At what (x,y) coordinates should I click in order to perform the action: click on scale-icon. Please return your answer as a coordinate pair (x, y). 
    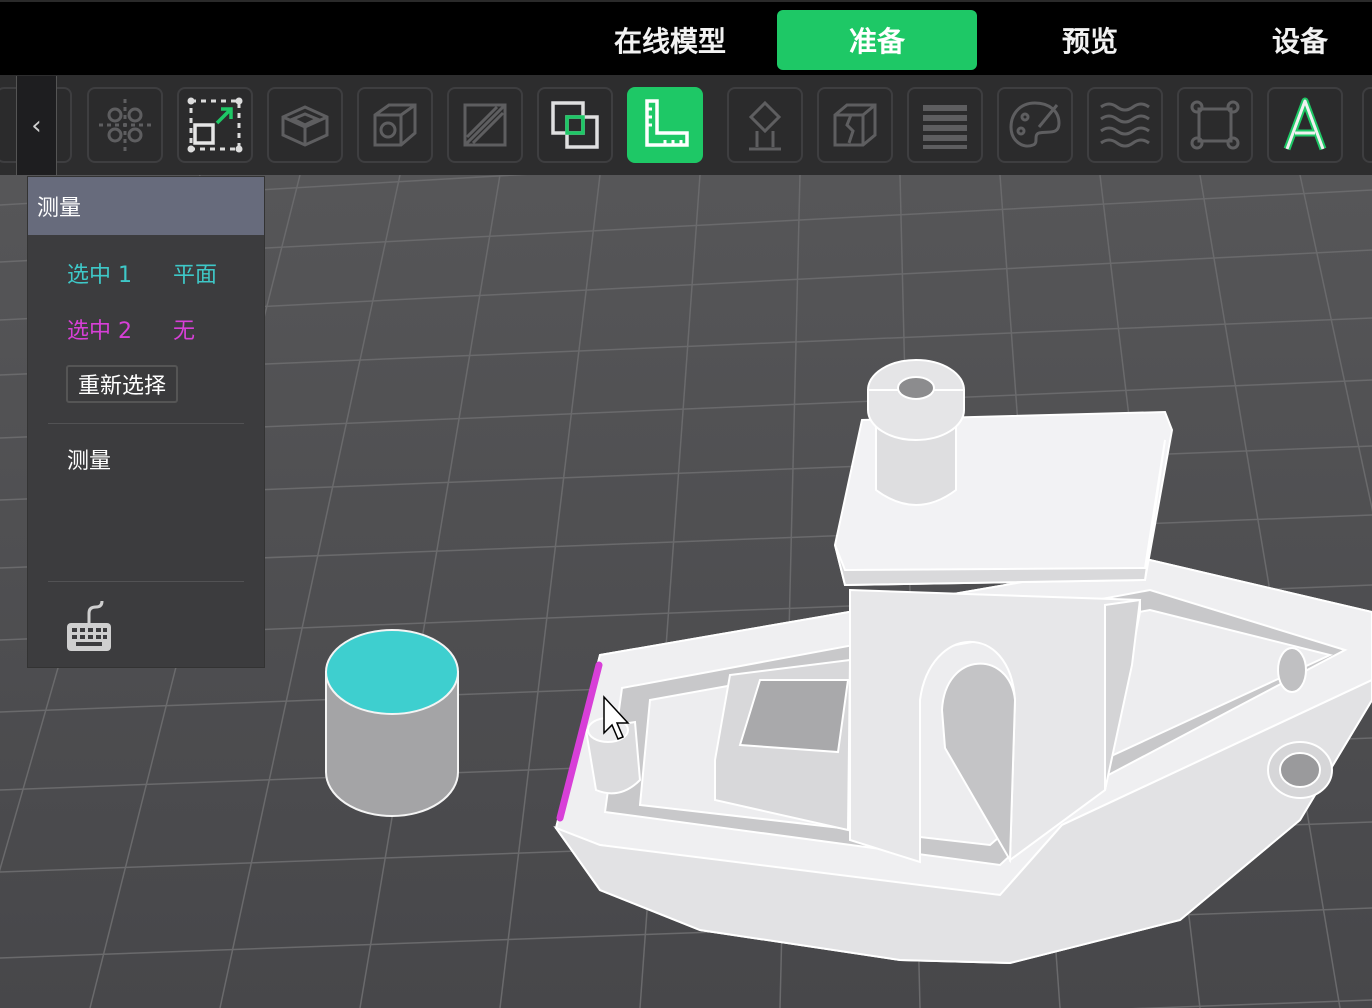
    Looking at the image, I should click on (215, 125).